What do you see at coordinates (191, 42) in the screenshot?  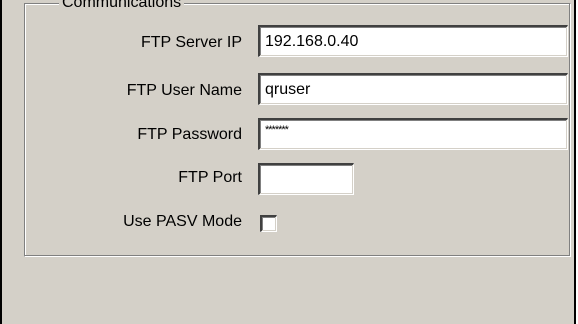 I see `ftp-server-ip-label: FTP Server IP` at bounding box center [191, 42].